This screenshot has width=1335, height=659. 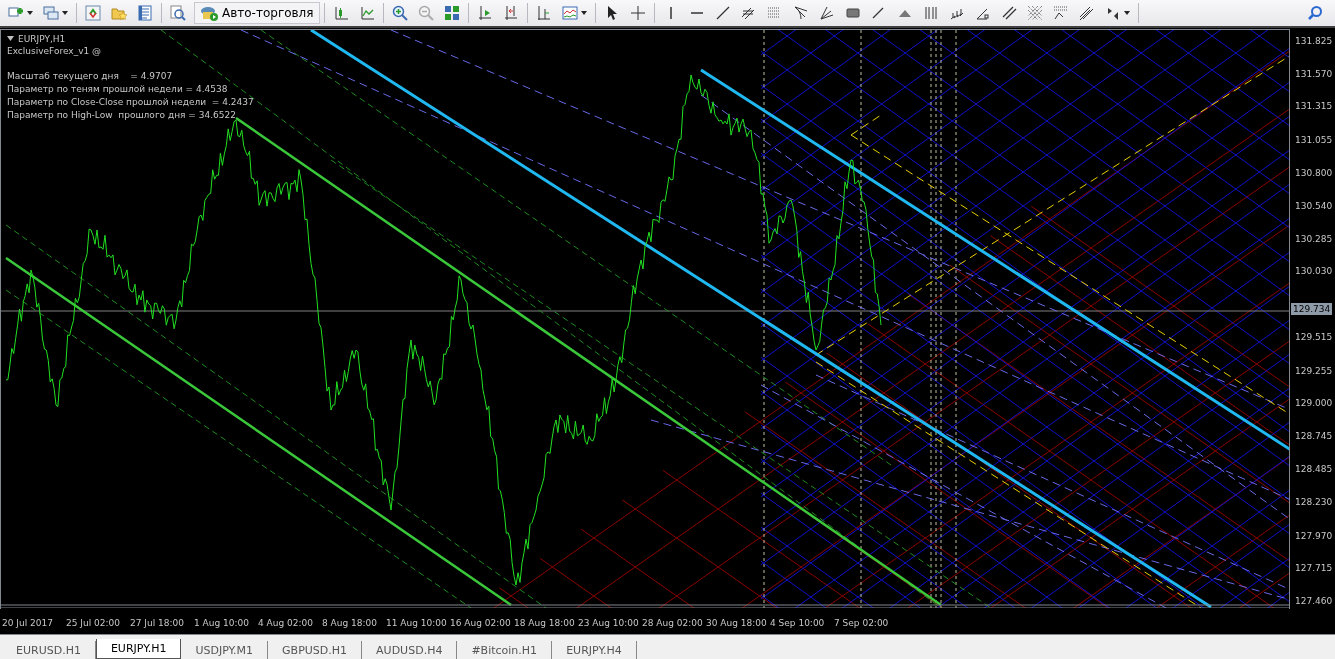 I want to click on line-chart-icon, so click(x=366, y=13).